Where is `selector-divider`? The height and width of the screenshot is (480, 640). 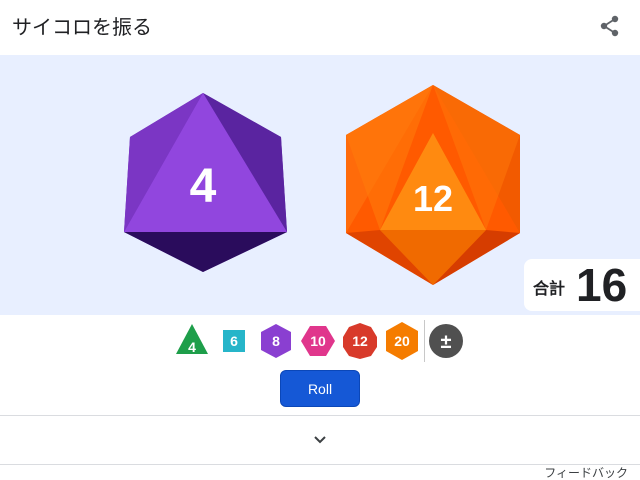
selector-divider is located at coordinates (424, 341).